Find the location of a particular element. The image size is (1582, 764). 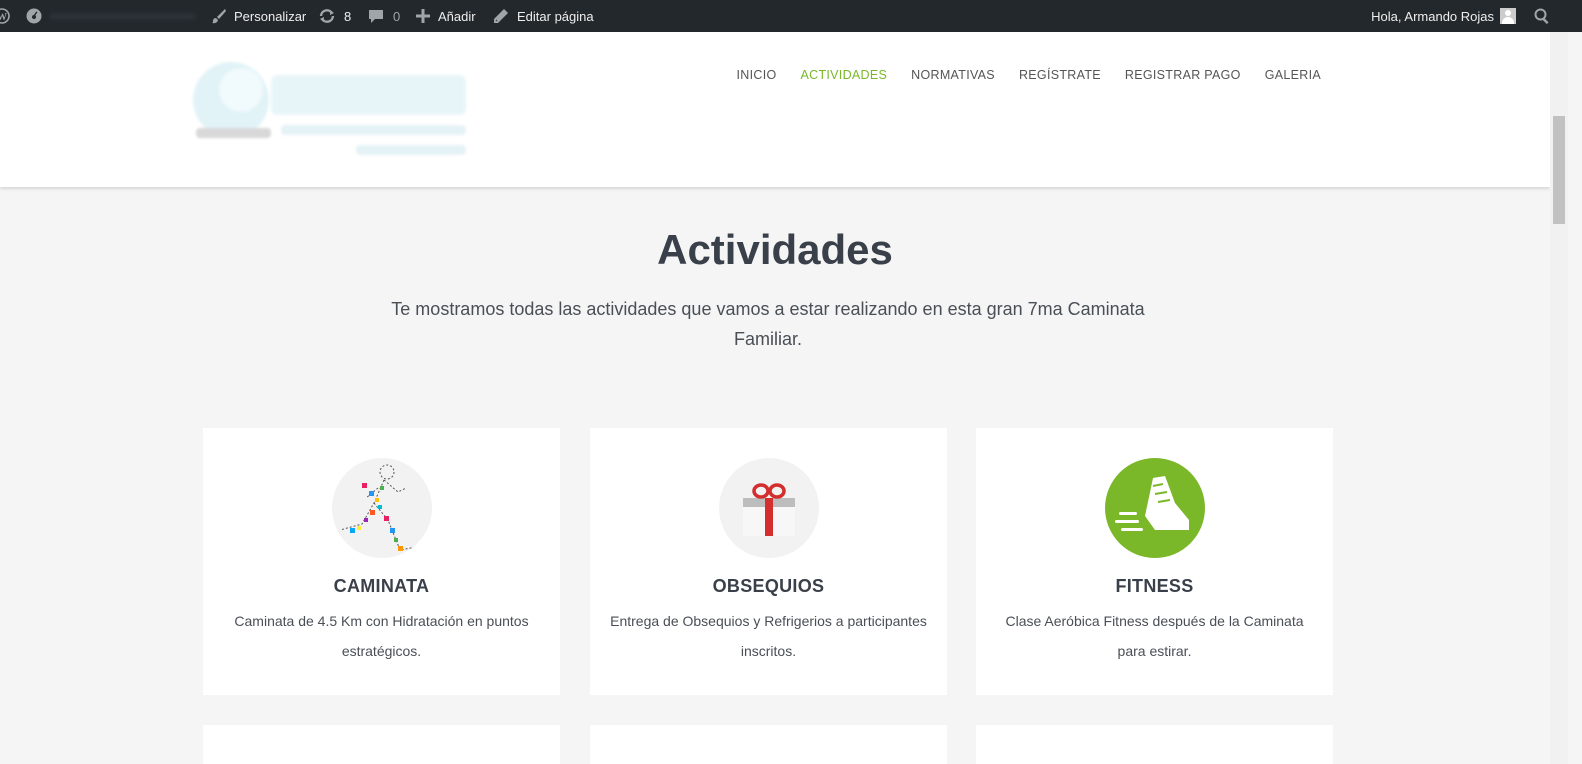

site-logo is located at coordinates (331, 110).